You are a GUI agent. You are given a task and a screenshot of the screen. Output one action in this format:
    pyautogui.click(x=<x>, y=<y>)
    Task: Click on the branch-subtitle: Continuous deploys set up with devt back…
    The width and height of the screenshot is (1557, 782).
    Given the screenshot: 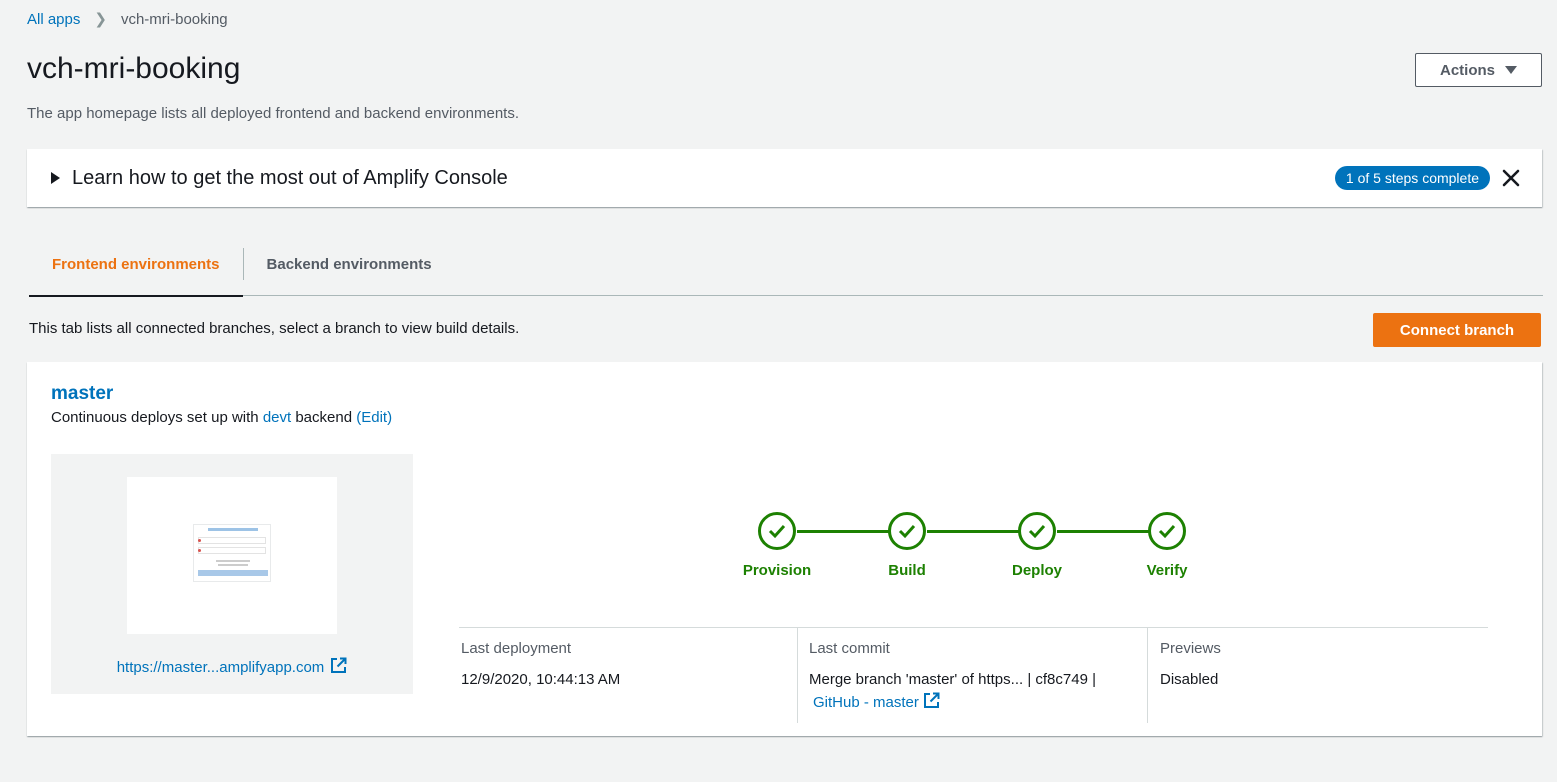 What is the action you would take?
    pyautogui.click(x=221, y=417)
    